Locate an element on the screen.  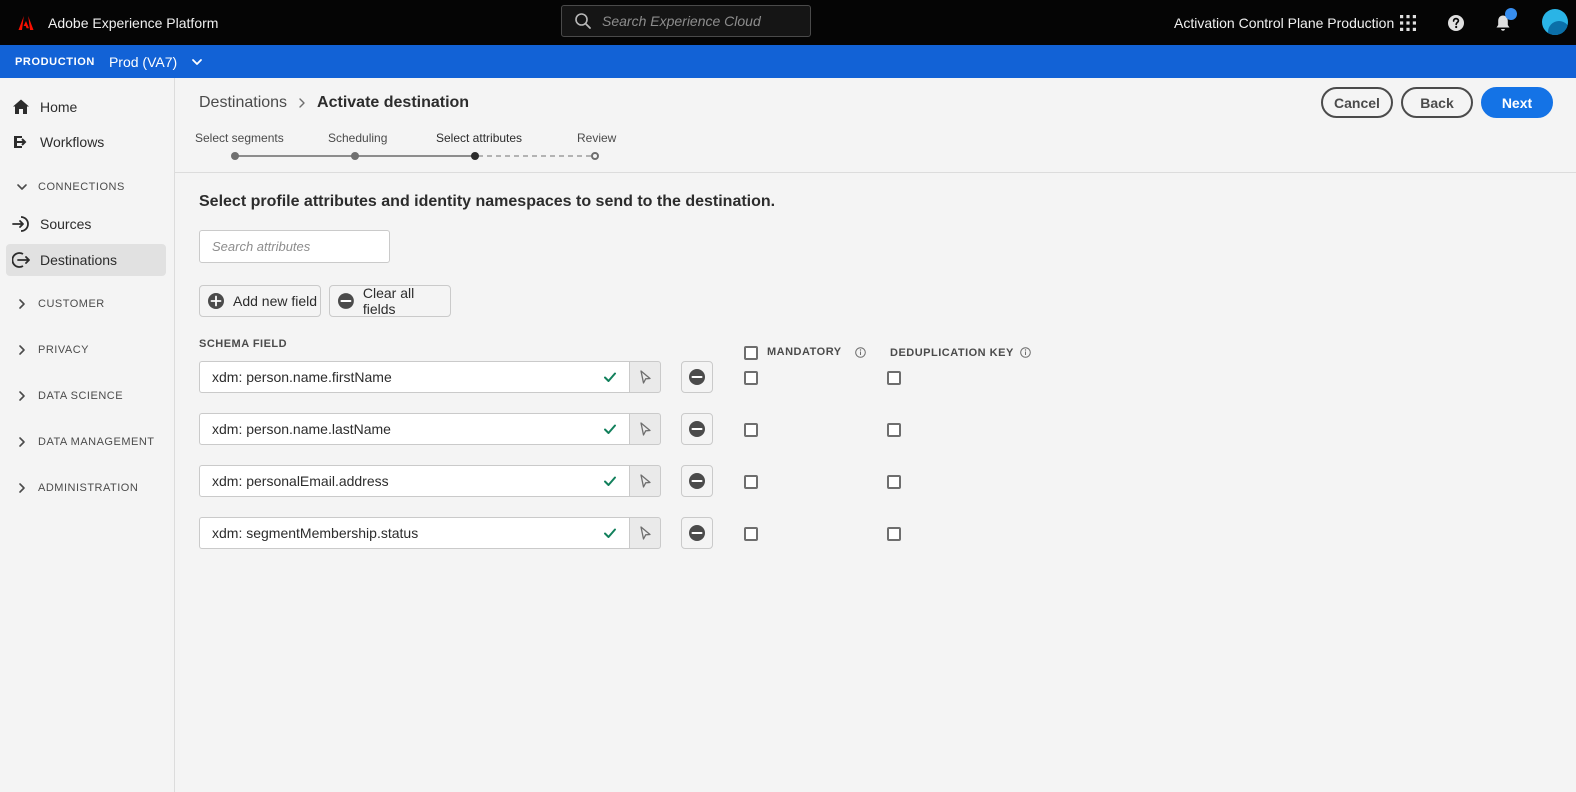
sandbox-name: Prod (VA7) is located at coordinates (143, 62).